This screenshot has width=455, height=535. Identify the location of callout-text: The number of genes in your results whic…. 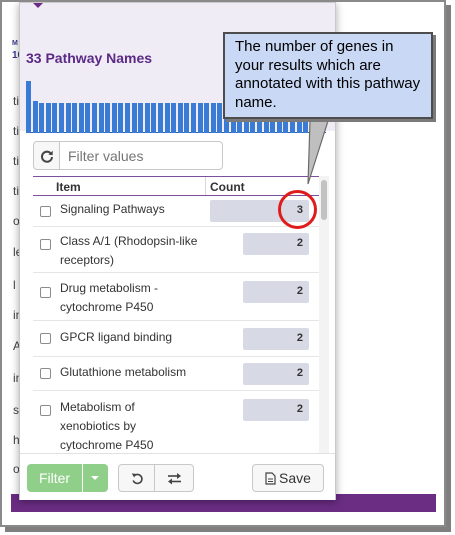
(328, 74).